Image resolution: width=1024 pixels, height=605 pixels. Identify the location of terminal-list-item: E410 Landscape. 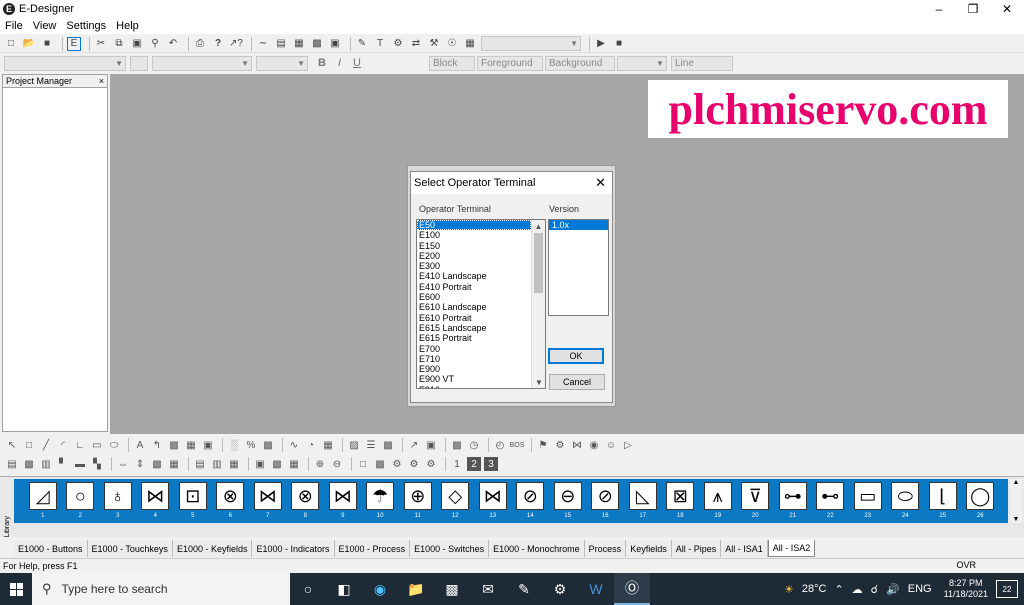
(474, 276).